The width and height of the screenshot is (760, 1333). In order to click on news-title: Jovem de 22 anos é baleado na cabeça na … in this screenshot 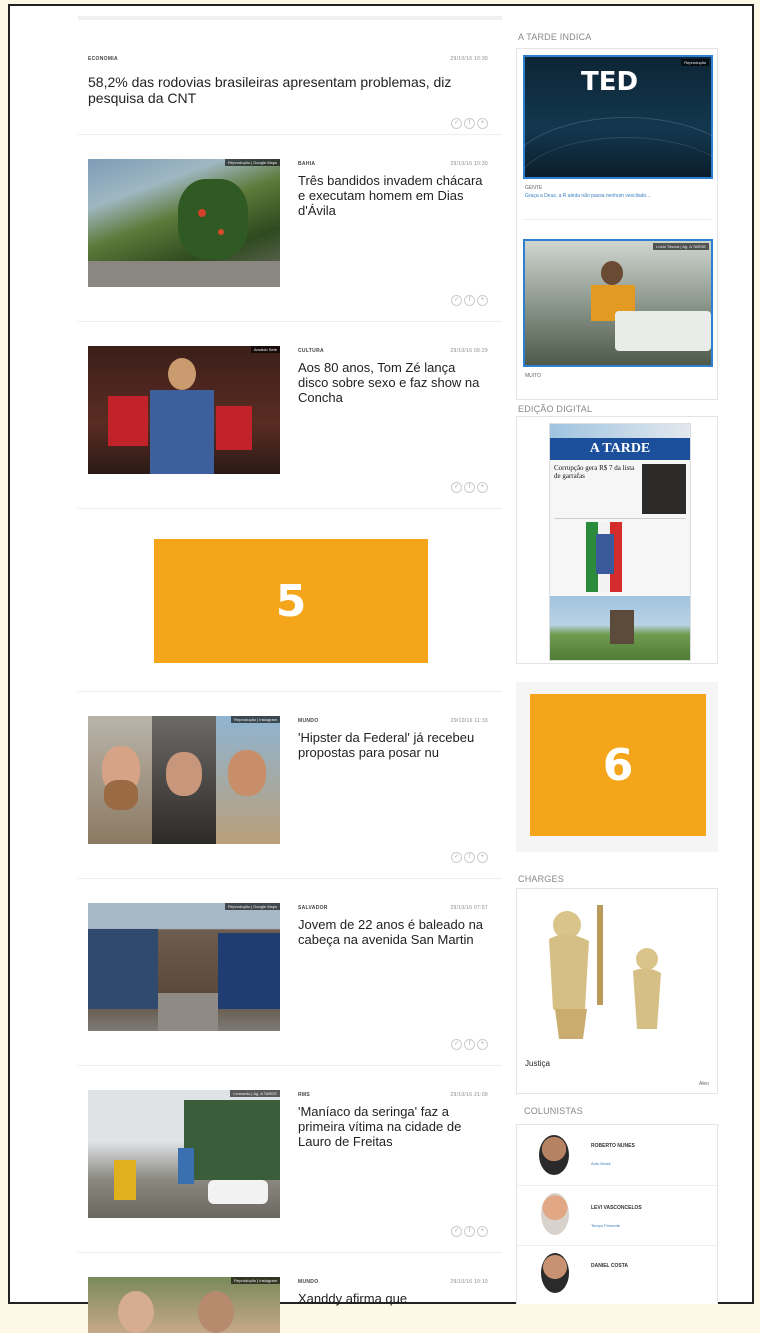, I will do `click(393, 932)`.